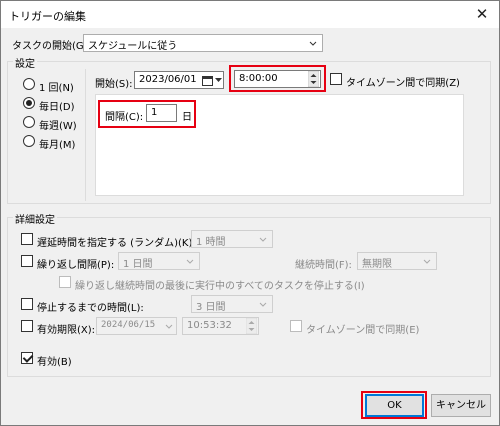 This screenshot has height=426, width=500. Describe the element at coordinates (90, 308) in the screenshot. I see `stop-after-label: 停止するまでの時間(L):` at that location.